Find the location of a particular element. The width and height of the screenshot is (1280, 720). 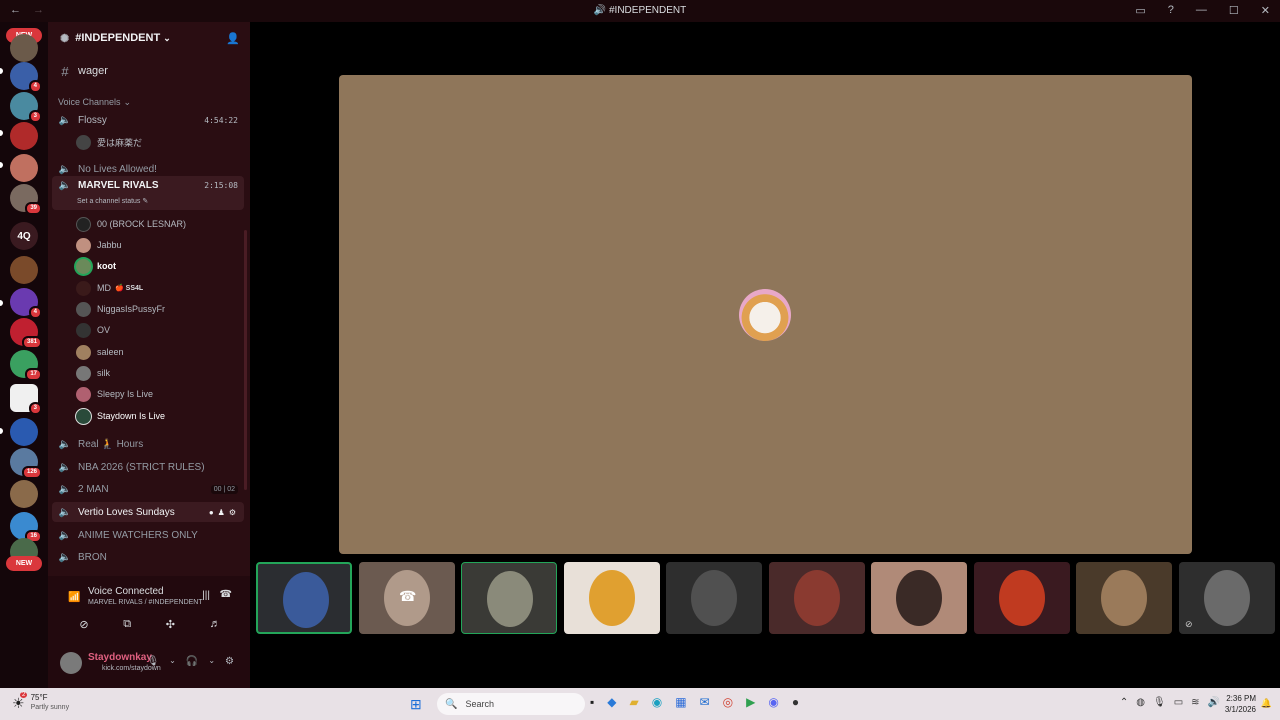

wifi-icon: ≋ is located at coordinates (1195, 702).